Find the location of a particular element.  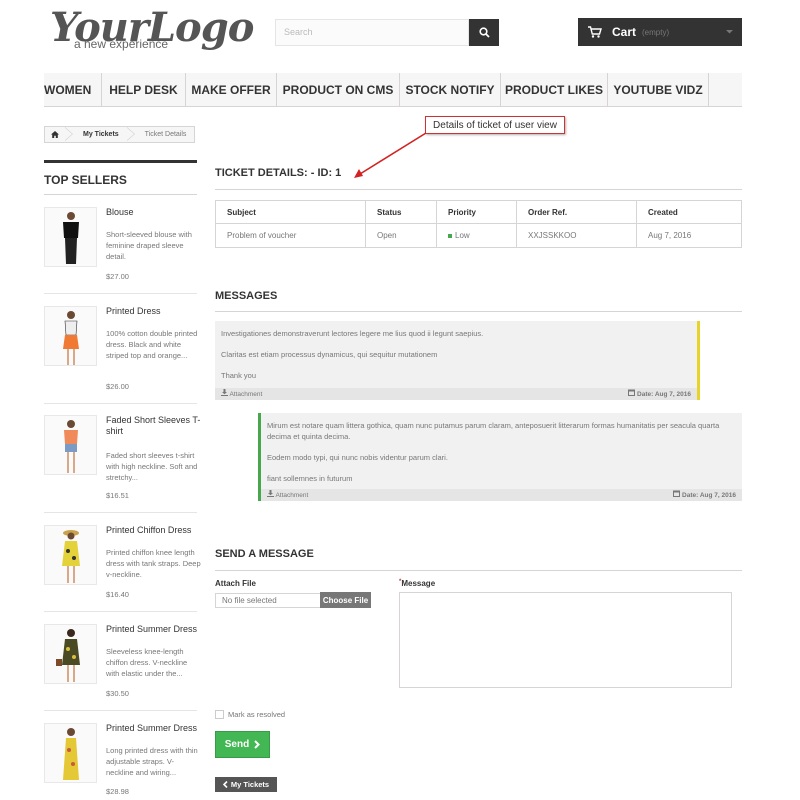

product-price: $27.00 is located at coordinates (117, 276).